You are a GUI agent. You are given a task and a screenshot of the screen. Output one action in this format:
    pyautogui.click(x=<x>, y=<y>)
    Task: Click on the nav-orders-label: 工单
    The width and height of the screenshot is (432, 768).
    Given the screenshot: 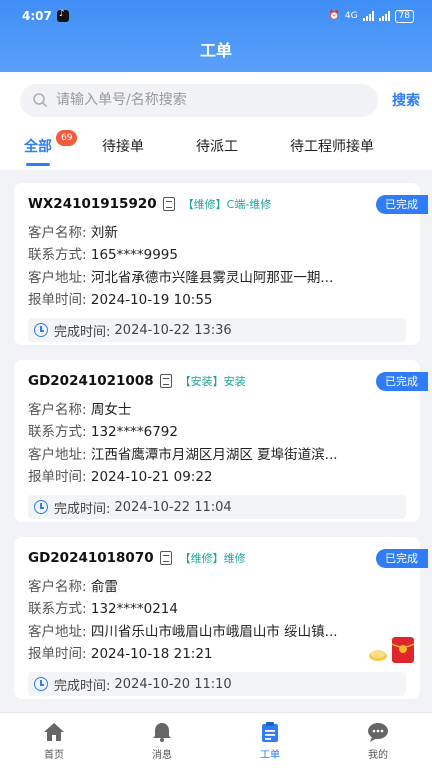 What is the action you would take?
    pyautogui.click(x=270, y=755)
    